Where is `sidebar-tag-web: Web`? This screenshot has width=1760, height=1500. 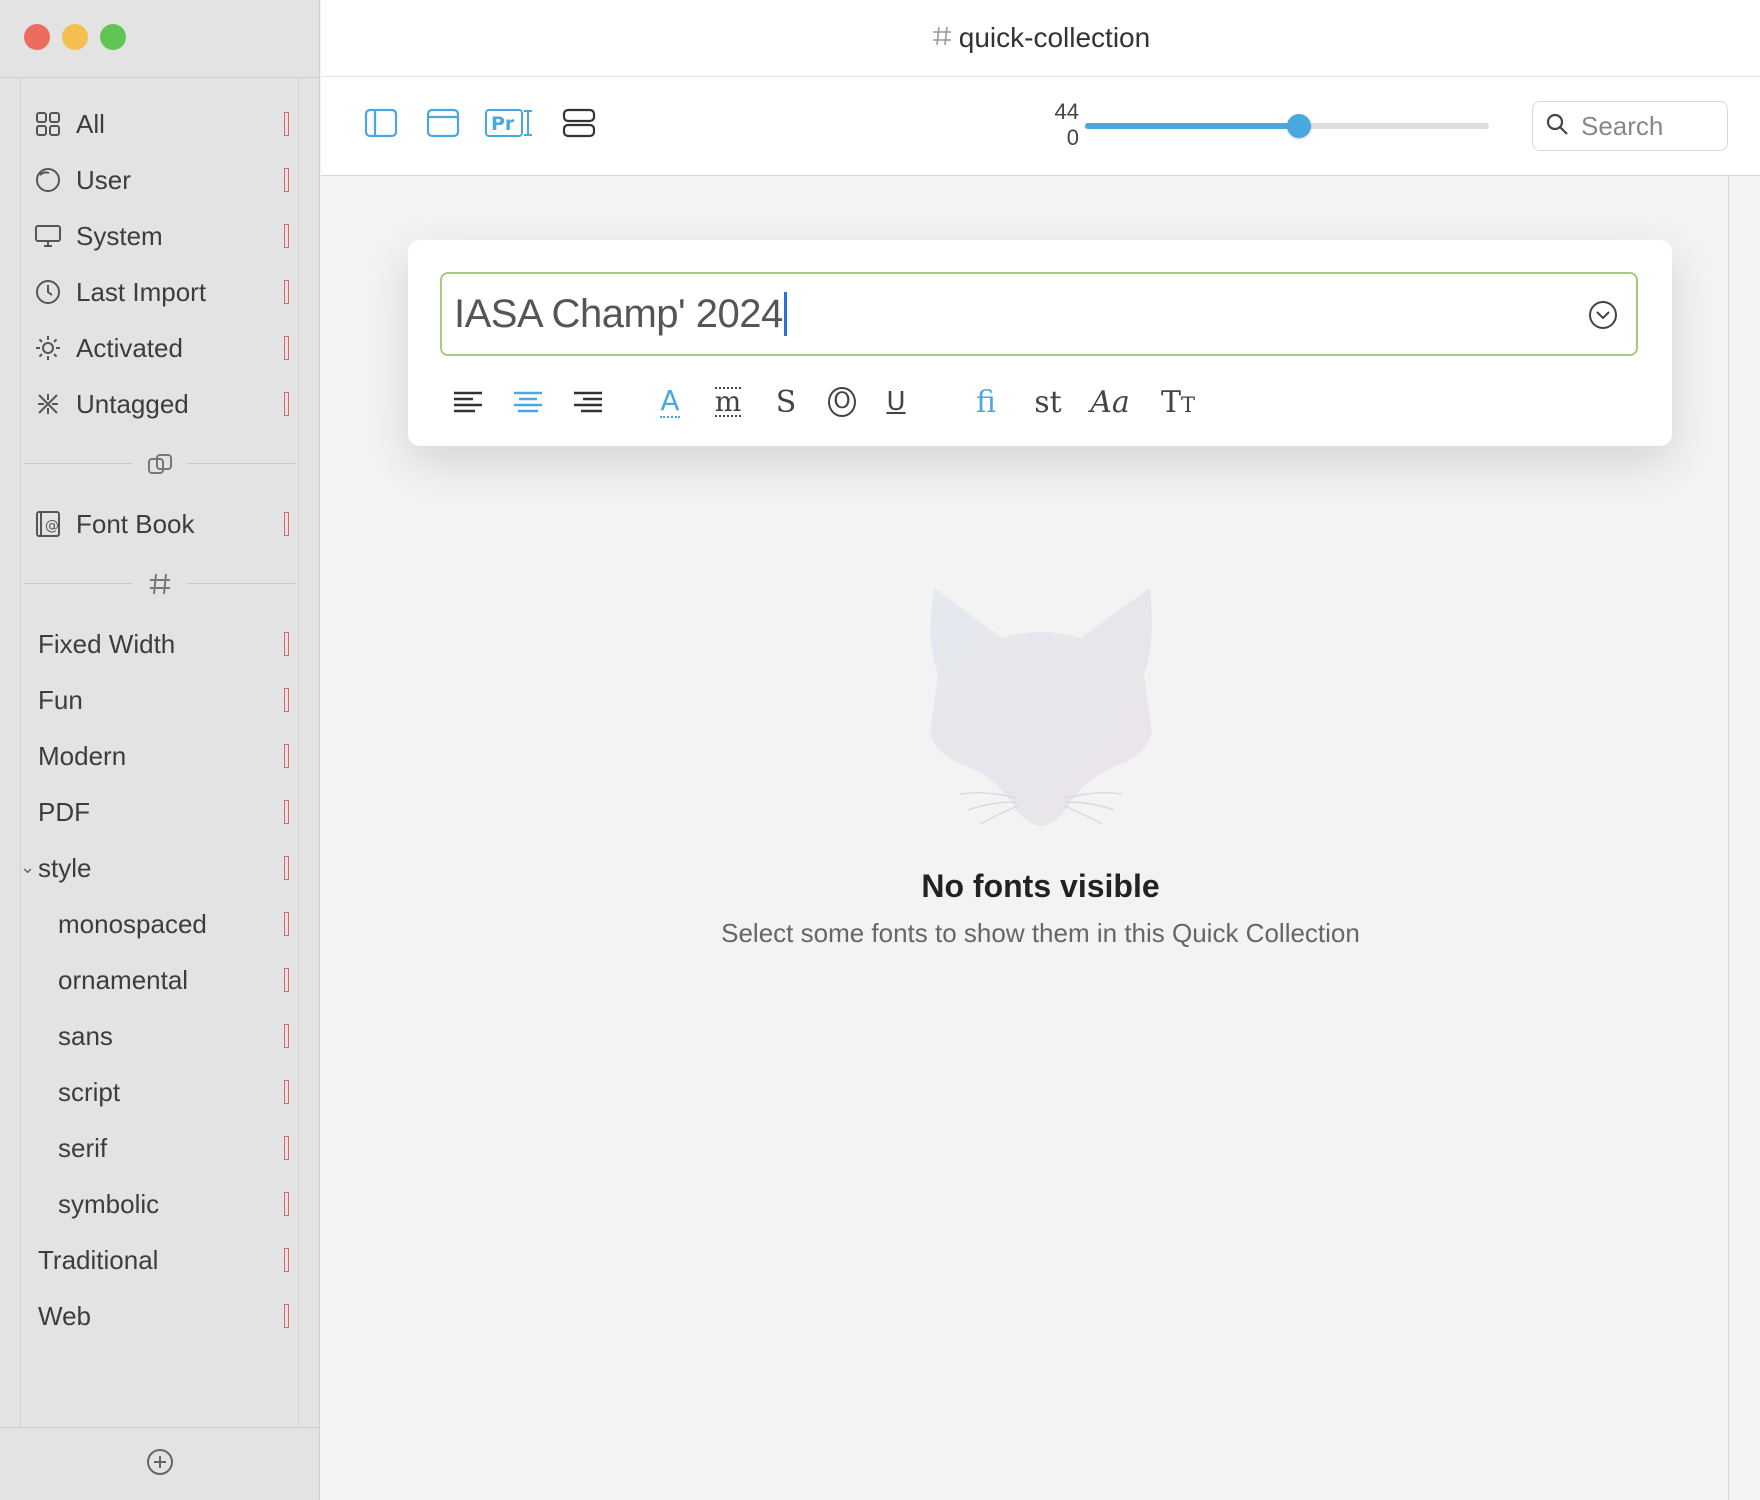
sidebar-tag-web: Web is located at coordinates (159, 1316).